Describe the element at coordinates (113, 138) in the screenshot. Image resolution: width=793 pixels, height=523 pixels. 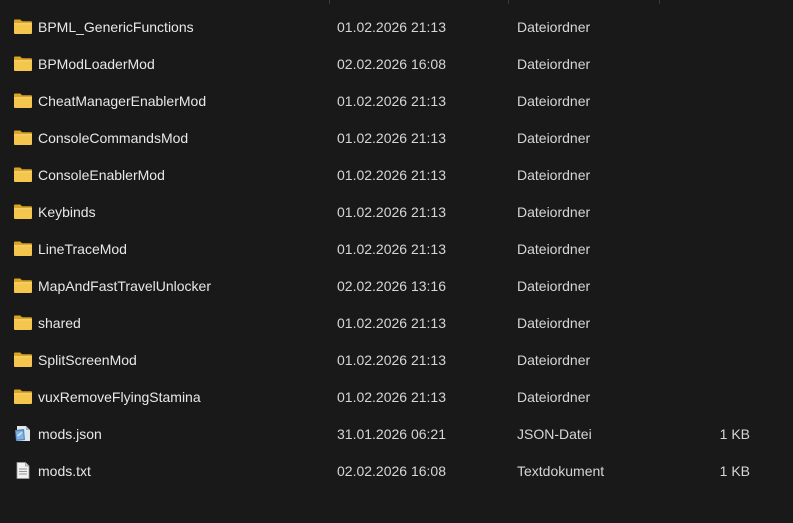
I see `file-name: ConsoleCommandsMod` at that location.